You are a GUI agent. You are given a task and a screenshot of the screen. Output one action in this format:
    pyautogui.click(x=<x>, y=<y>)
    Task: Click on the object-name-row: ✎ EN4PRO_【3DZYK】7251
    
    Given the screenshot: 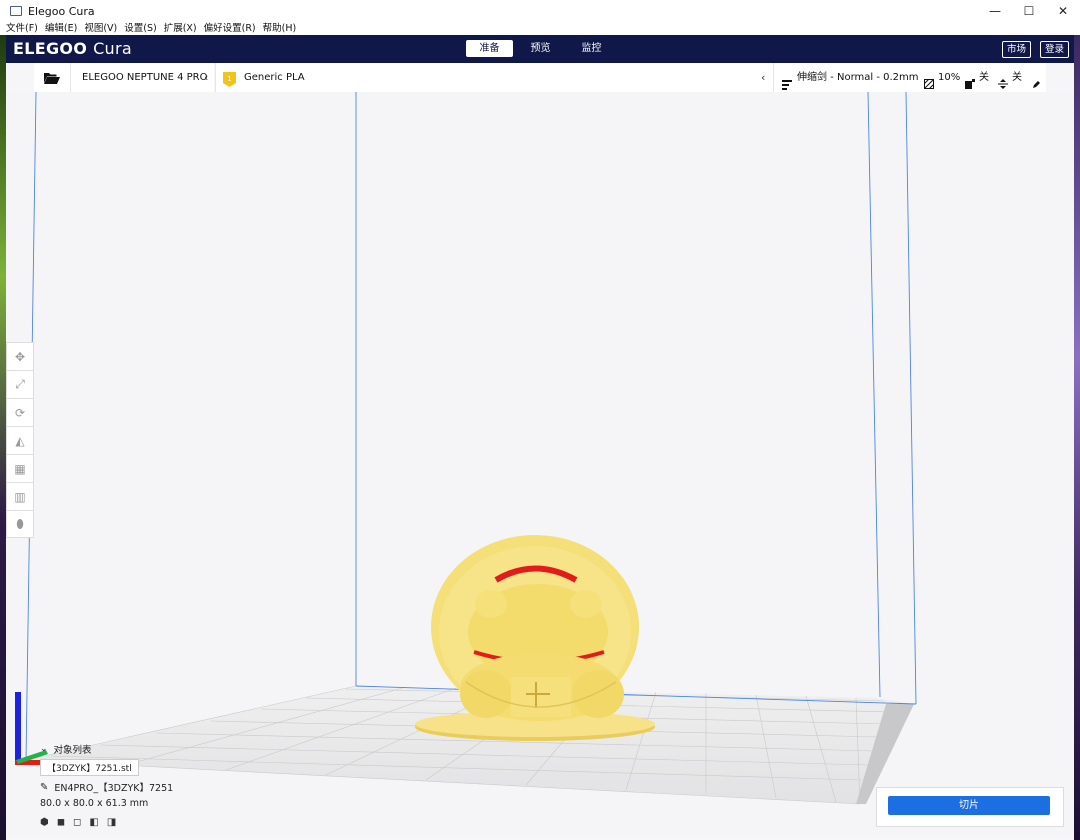 What is the action you would take?
    pyautogui.click(x=107, y=787)
    